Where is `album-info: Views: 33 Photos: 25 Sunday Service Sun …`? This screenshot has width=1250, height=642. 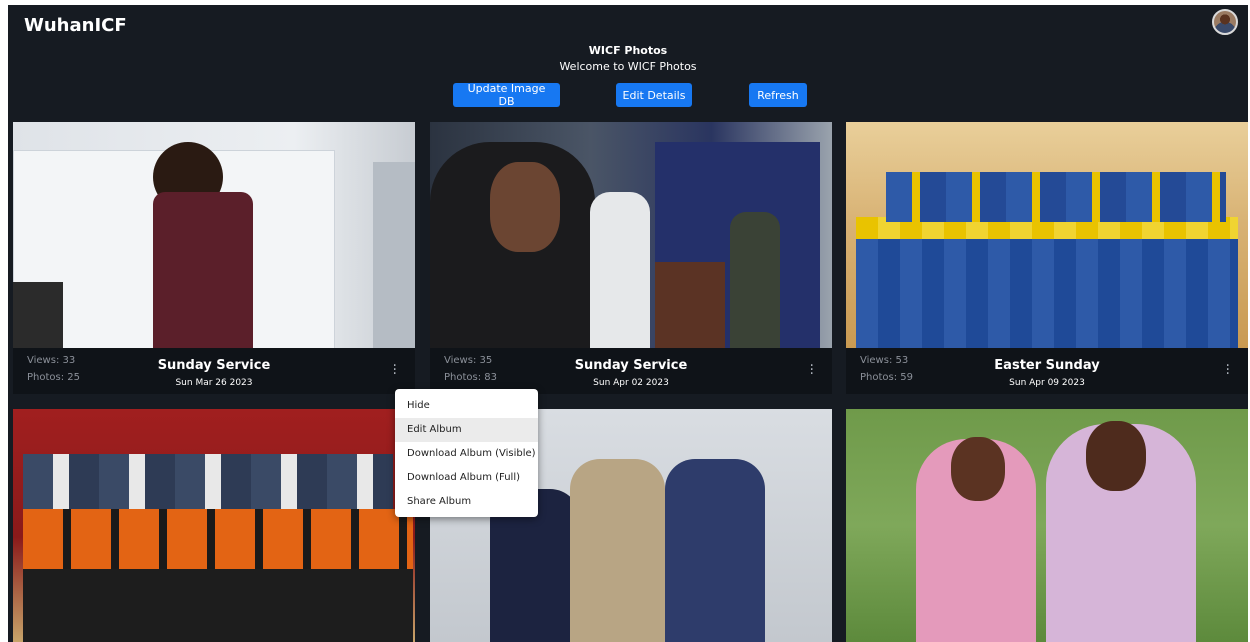
album-info: Views: 33 Photos: 25 Sunday Service Sun … is located at coordinates (214, 371).